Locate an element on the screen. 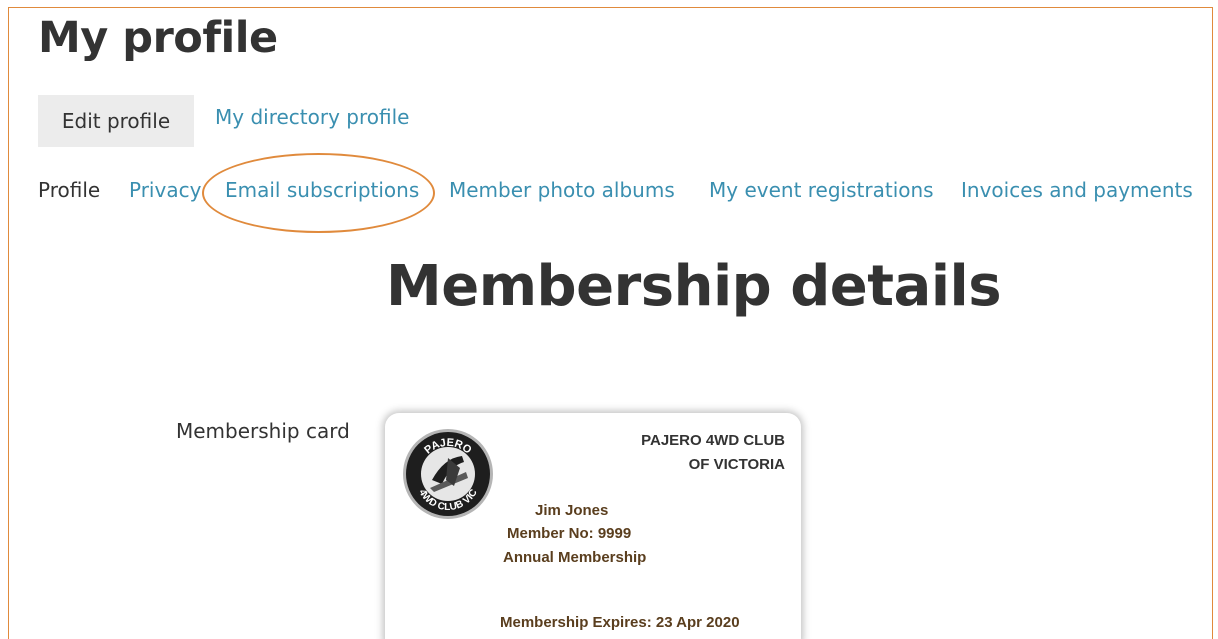  club-name-line2: OF VICTORIA is located at coordinates (736, 464).